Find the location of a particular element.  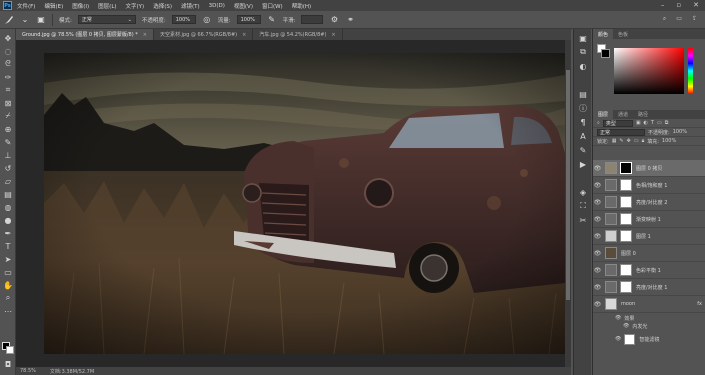

brush-tool-icon: ✎ is located at coordinates (8, 142).